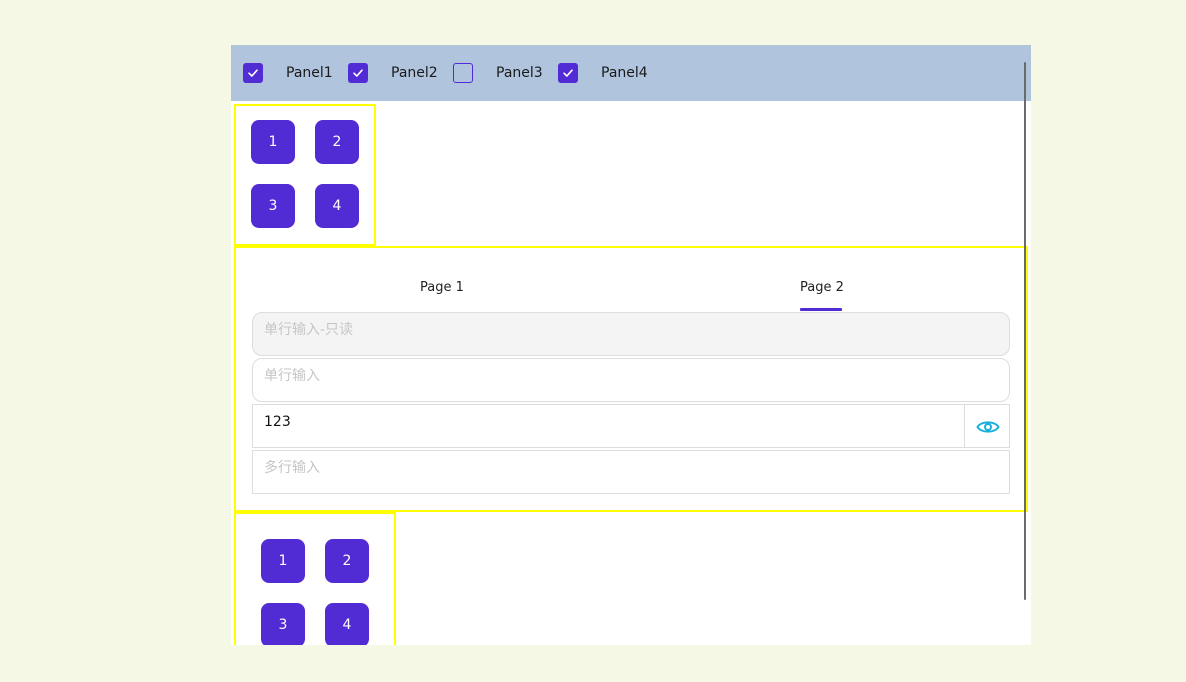 Image resolution: width=1186 pixels, height=682 pixels. Describe the element at coordinates (631, 472) in the screenshot. I see `multi-line-input: 多行输入` at that location.